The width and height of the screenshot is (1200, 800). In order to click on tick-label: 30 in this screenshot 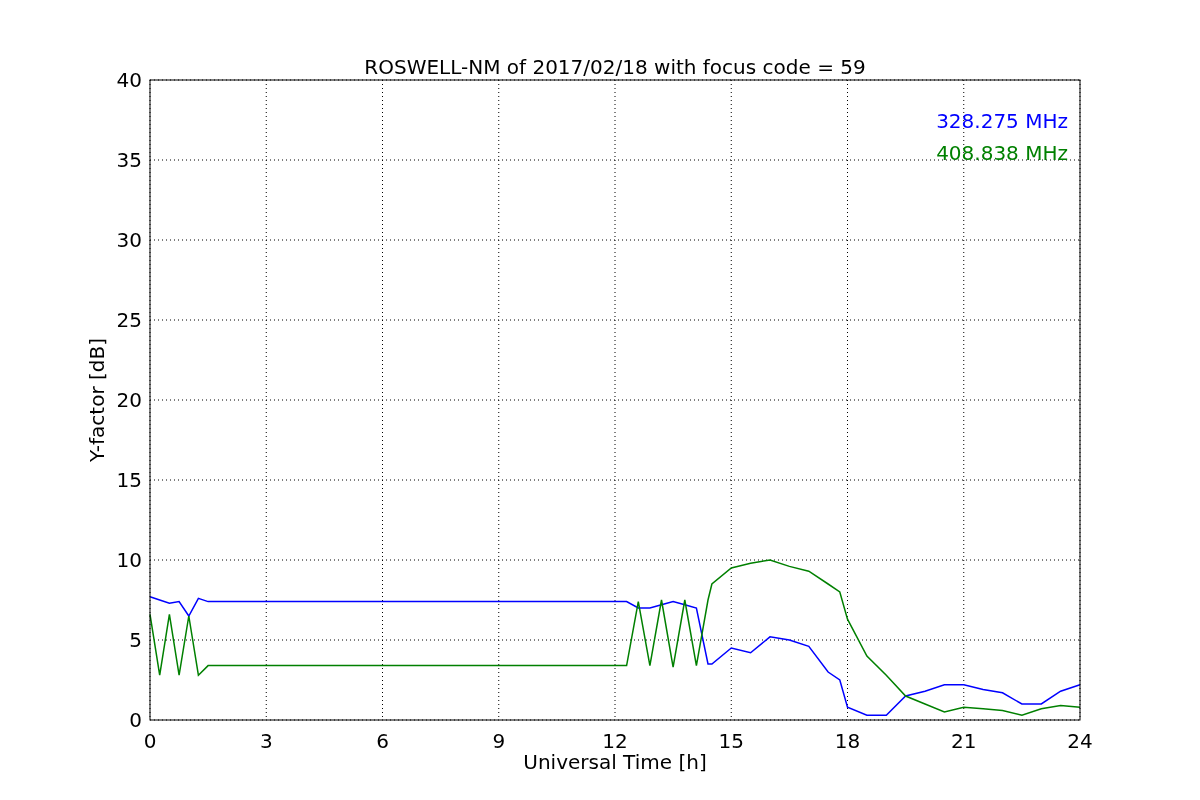, I will do `click(129, 240)`.